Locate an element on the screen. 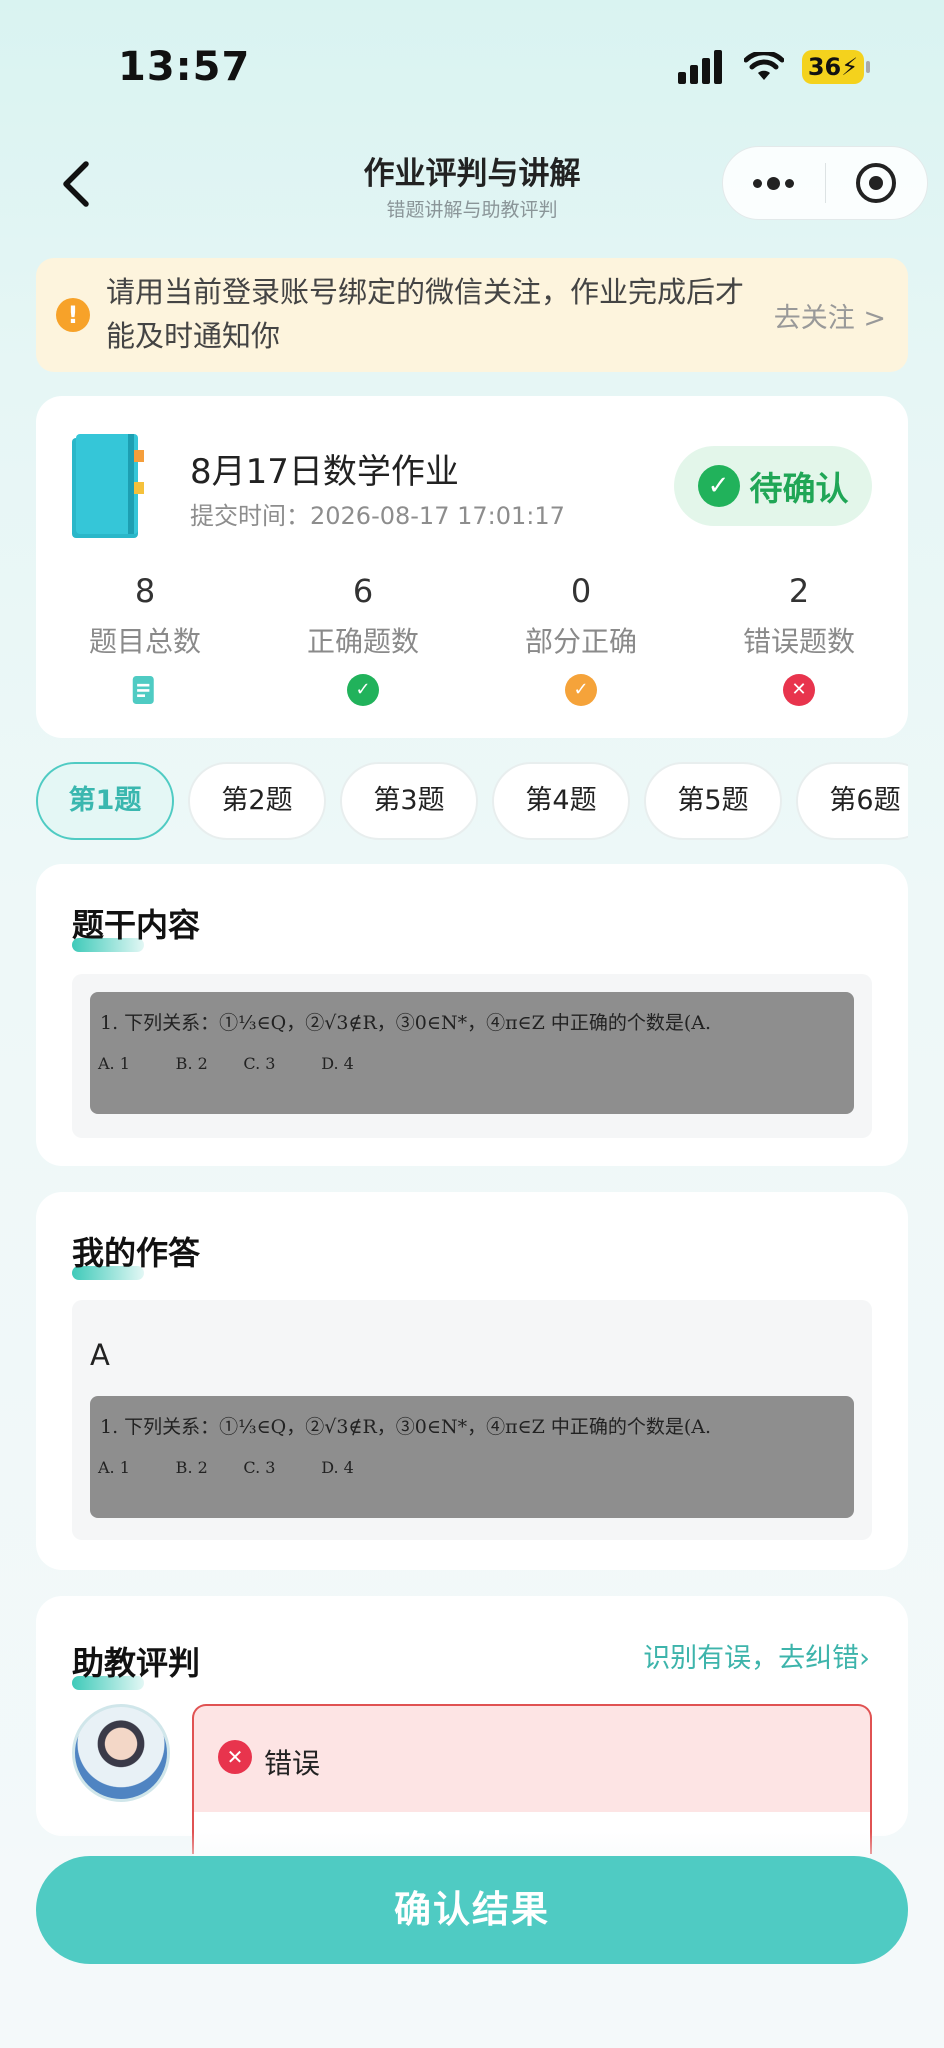 The width and height of the screenshot is (944, 2048). miniprogram-capsule is located at coordinates (825, 183).